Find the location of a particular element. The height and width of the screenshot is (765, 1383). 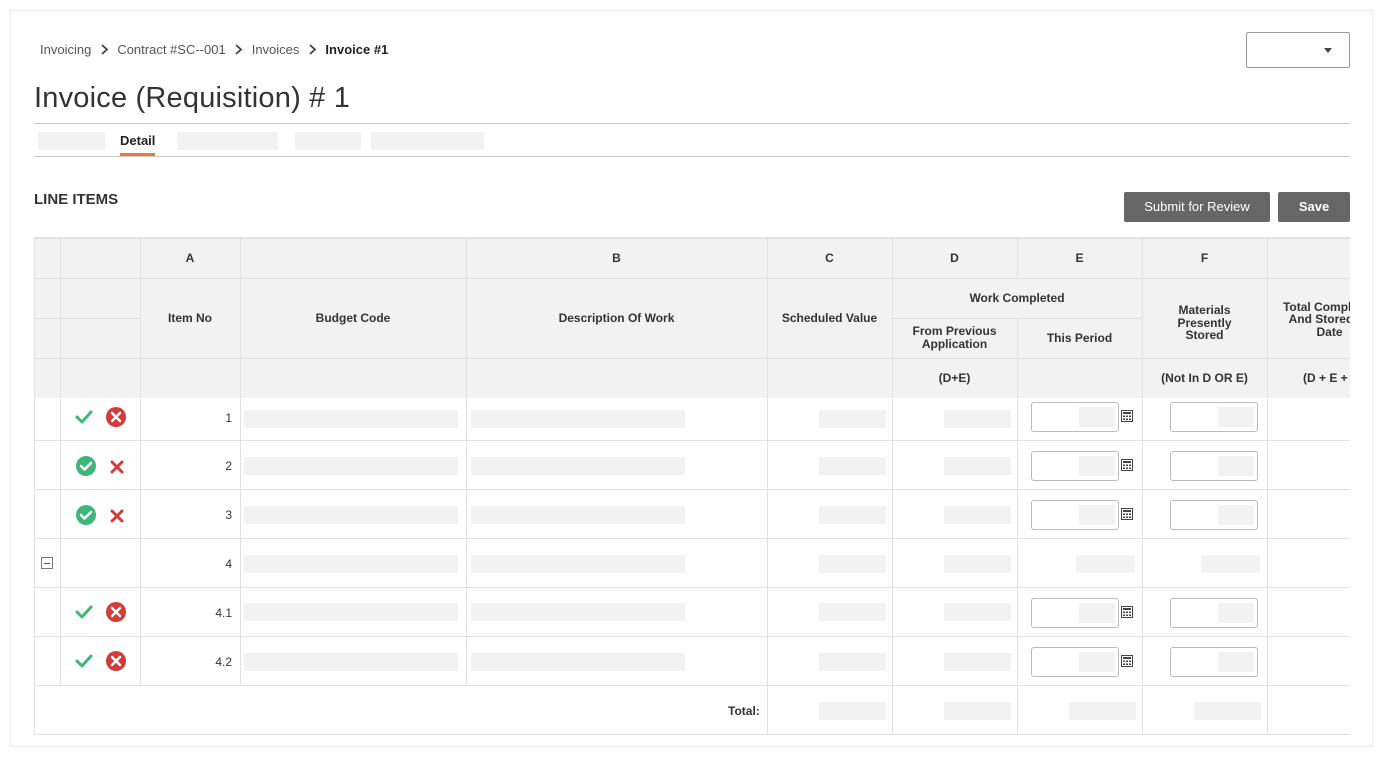

tab-detail-label: Detail is located at coordinates (138, 140).